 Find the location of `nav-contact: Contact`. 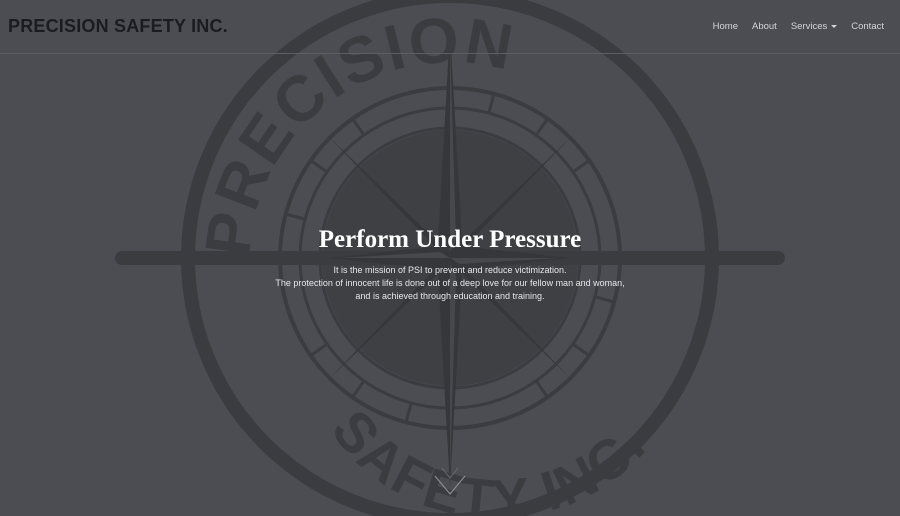

nav-contact: Contact is located at coordinates (867, 26).